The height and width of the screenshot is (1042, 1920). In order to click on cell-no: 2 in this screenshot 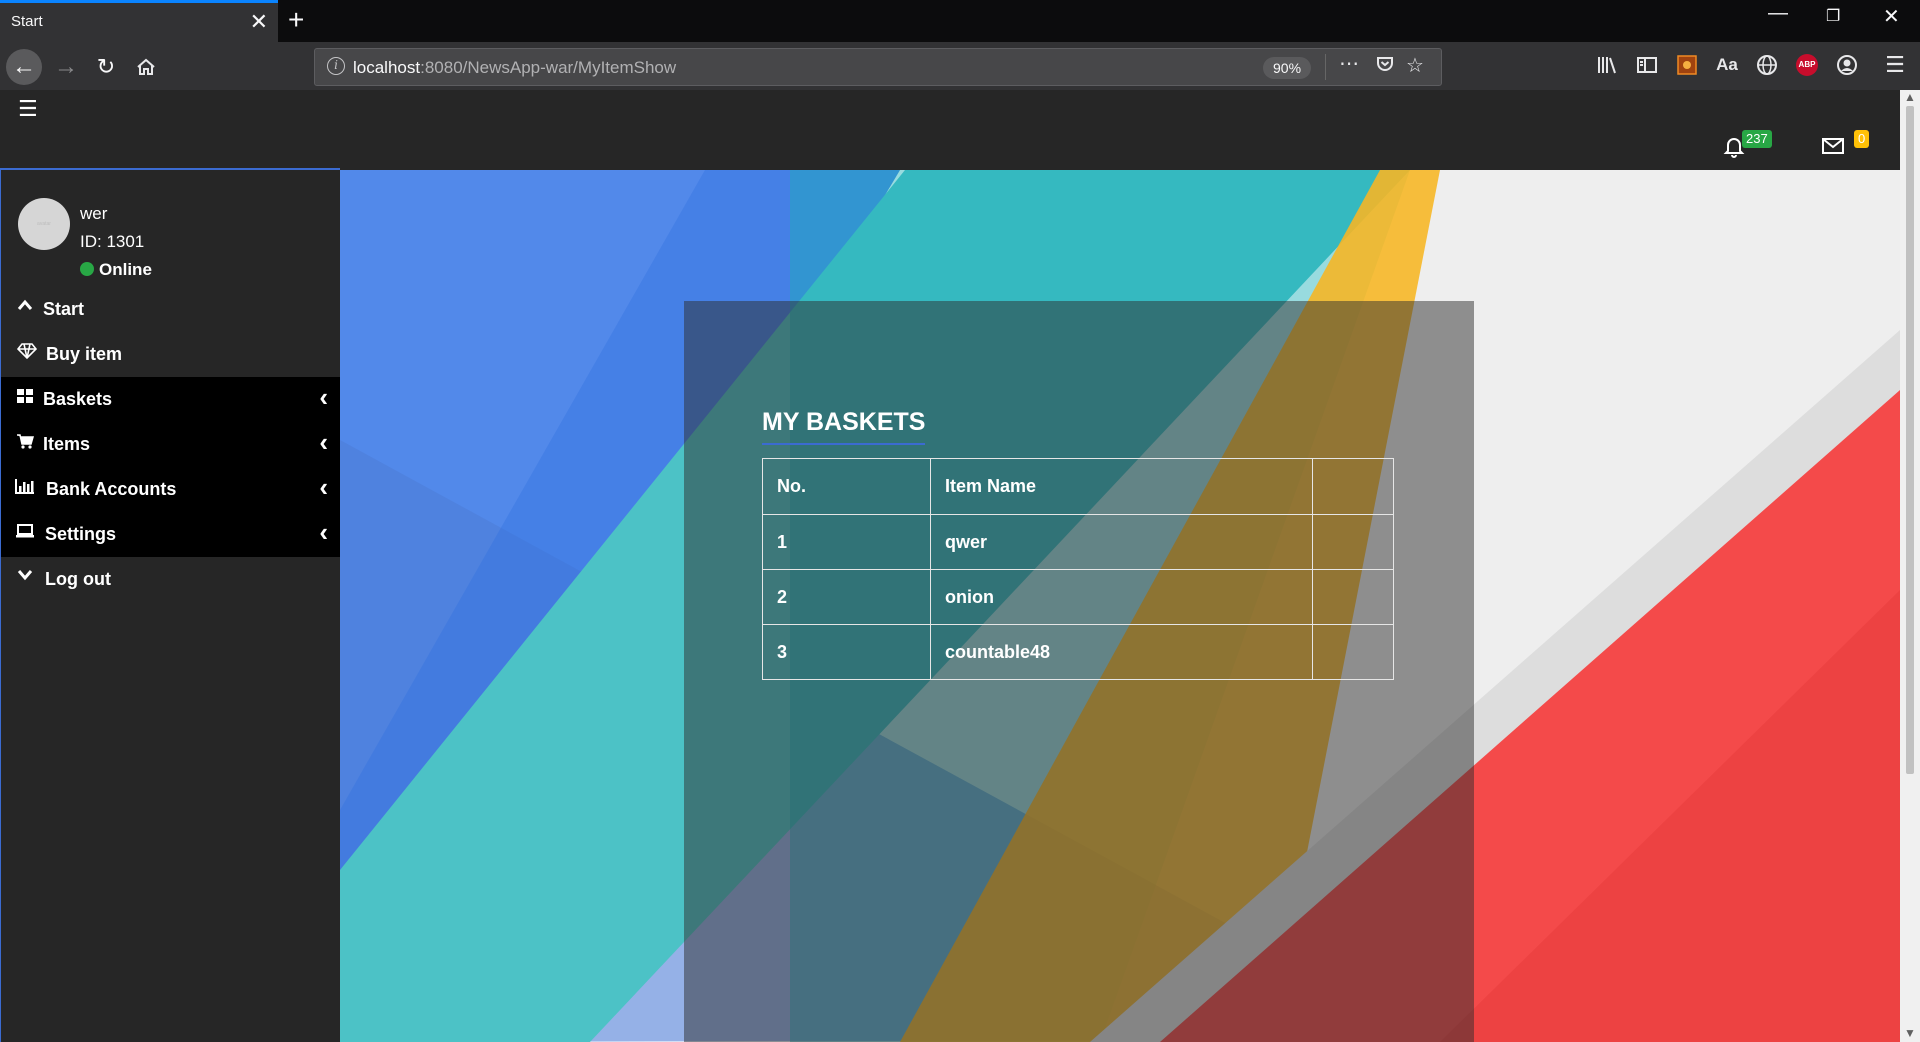, I will do `click(846, 597)`.